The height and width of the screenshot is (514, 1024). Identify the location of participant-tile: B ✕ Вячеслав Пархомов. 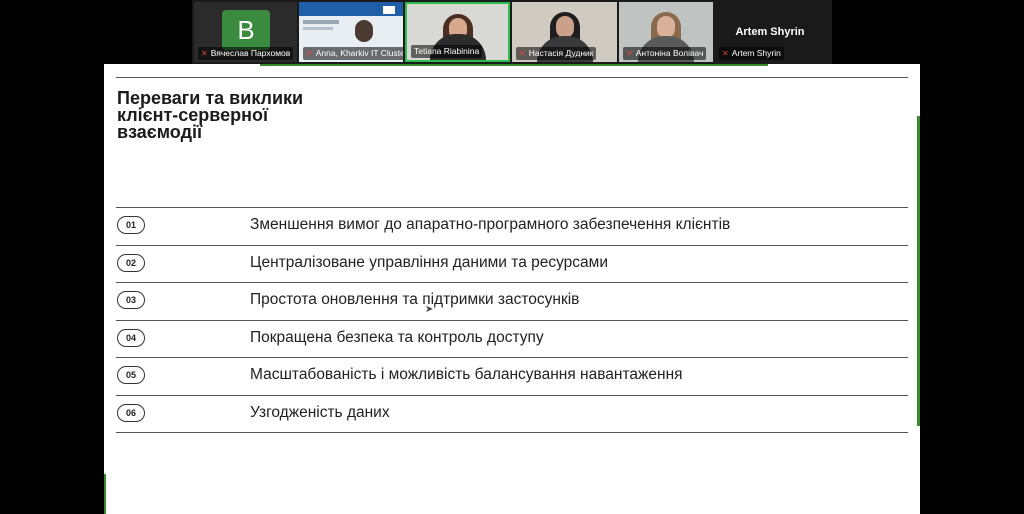
(245, 32).